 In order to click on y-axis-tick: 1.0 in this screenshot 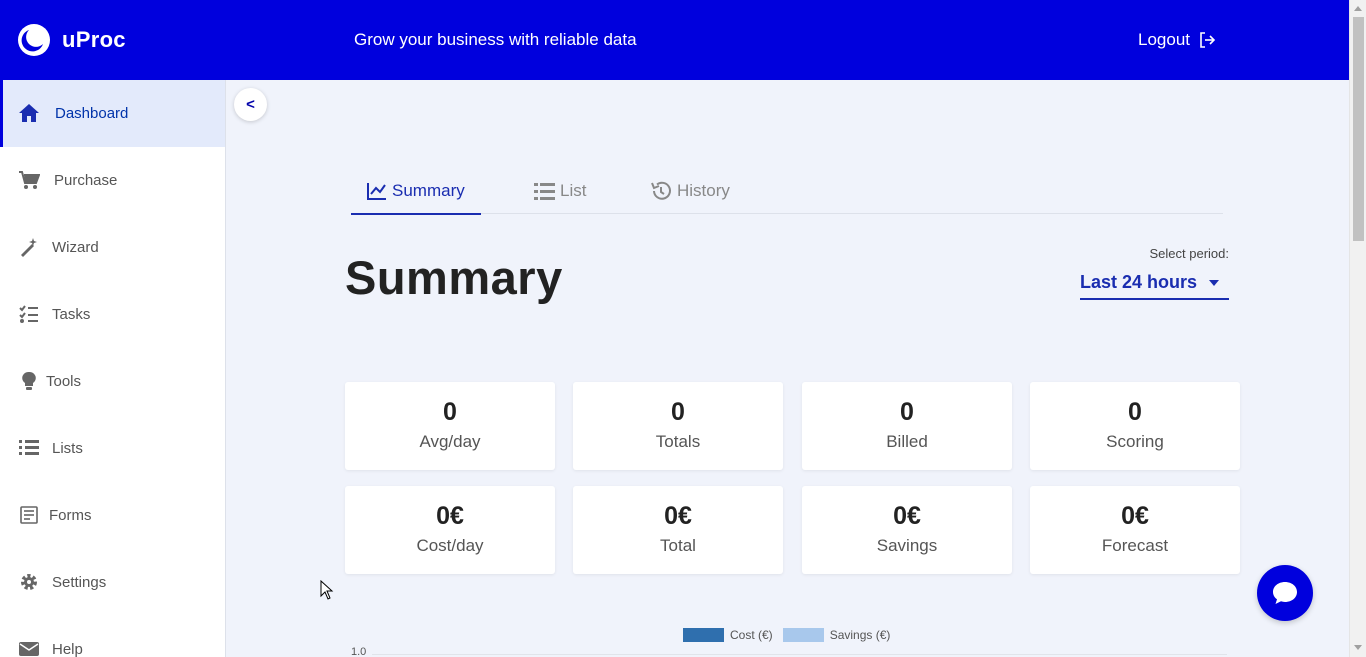, I will do `click(359, 651)`.